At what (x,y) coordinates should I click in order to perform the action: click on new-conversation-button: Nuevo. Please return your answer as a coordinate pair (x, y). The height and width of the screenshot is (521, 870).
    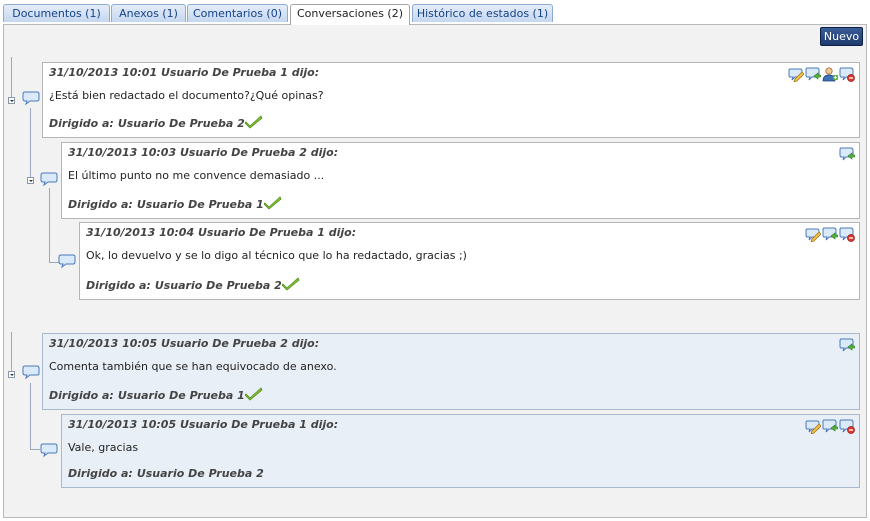
    Looking at the image, I should click on (841, 36).